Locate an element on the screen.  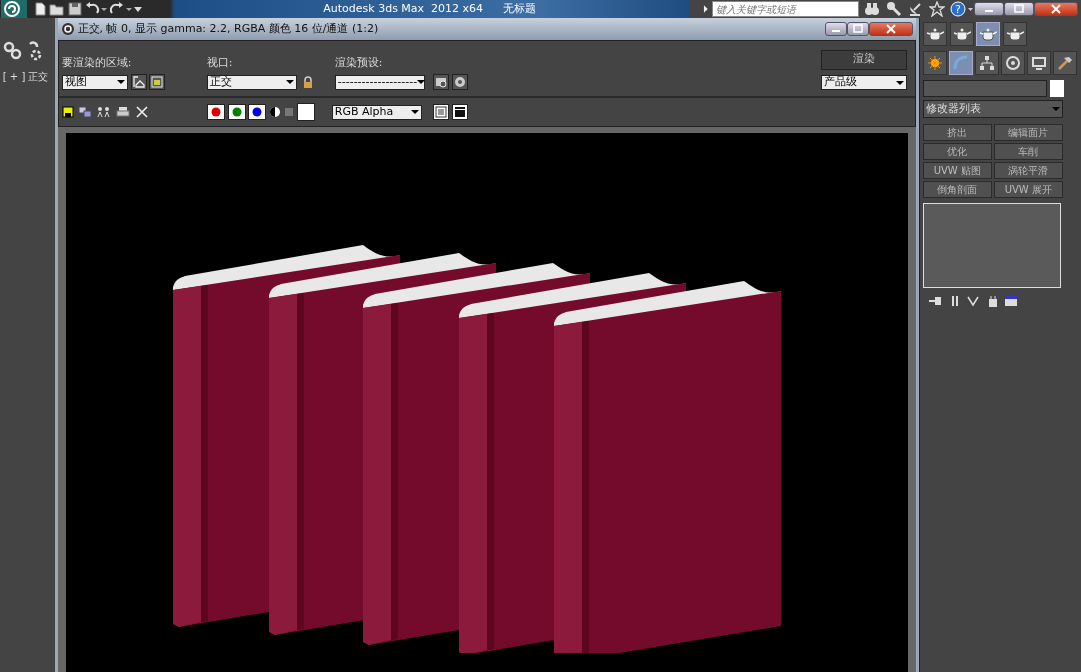
lock-icon is located at coordinates (307, 82).